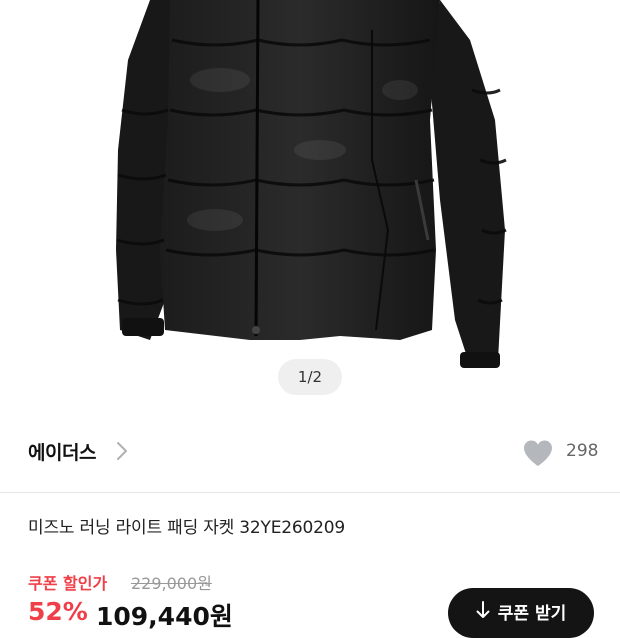 The height and width of the screenshot is (638, 620). What do you see at coordinates (58, 611) in the screenshot?
I see `discount-rate: 52%` at bounding box center [58, 611].